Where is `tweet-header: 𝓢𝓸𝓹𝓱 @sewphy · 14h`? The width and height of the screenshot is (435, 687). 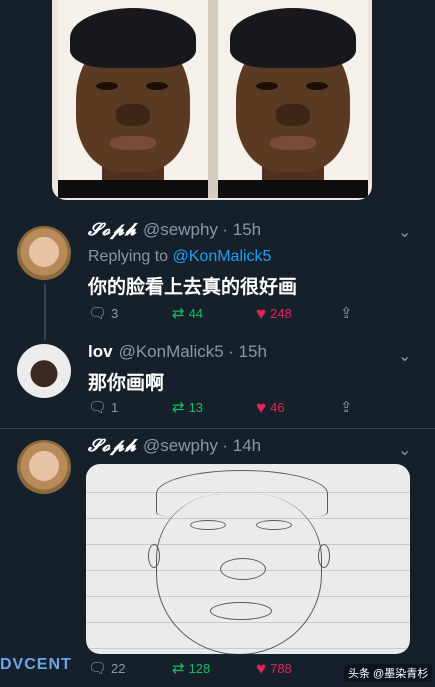
tweet-header: 𝓢𝓸𝓹𝓱 @sewphy · 14h is located at coordinates (174, 446).